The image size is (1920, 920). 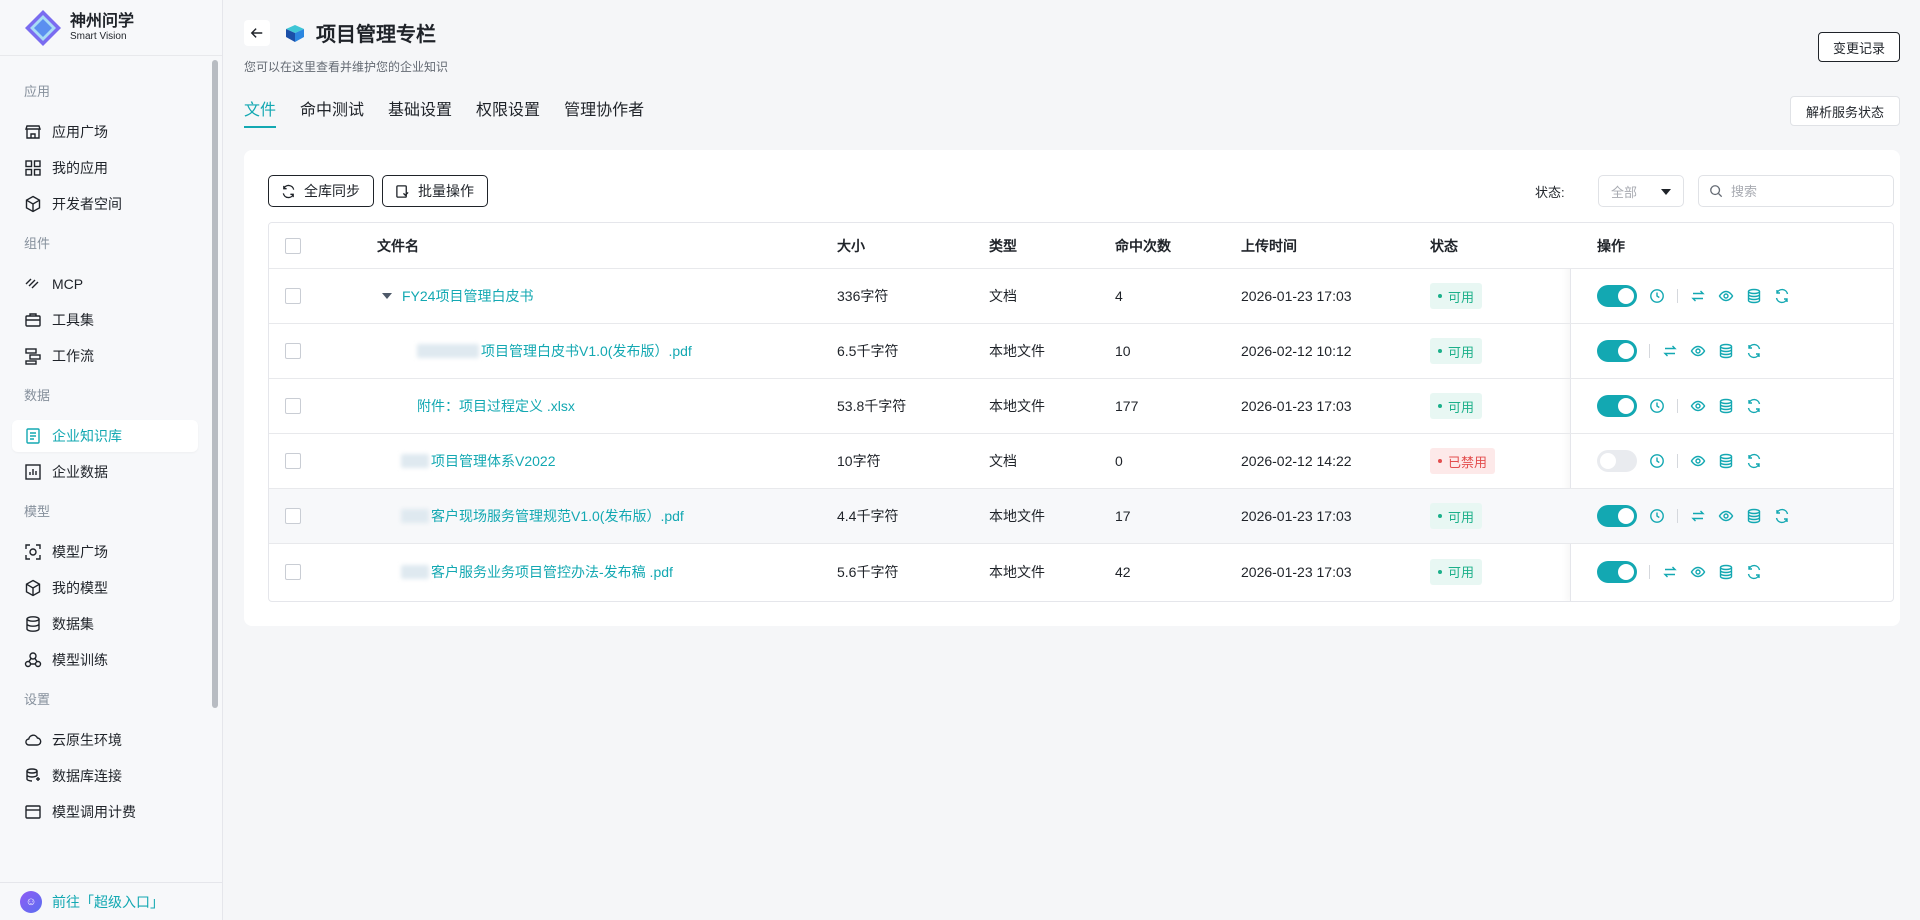 What do you see at coordinates (105, 284) in the screenshot?
I see `sidebar-item-mcp: MCP` at bounding box center [105, 284].